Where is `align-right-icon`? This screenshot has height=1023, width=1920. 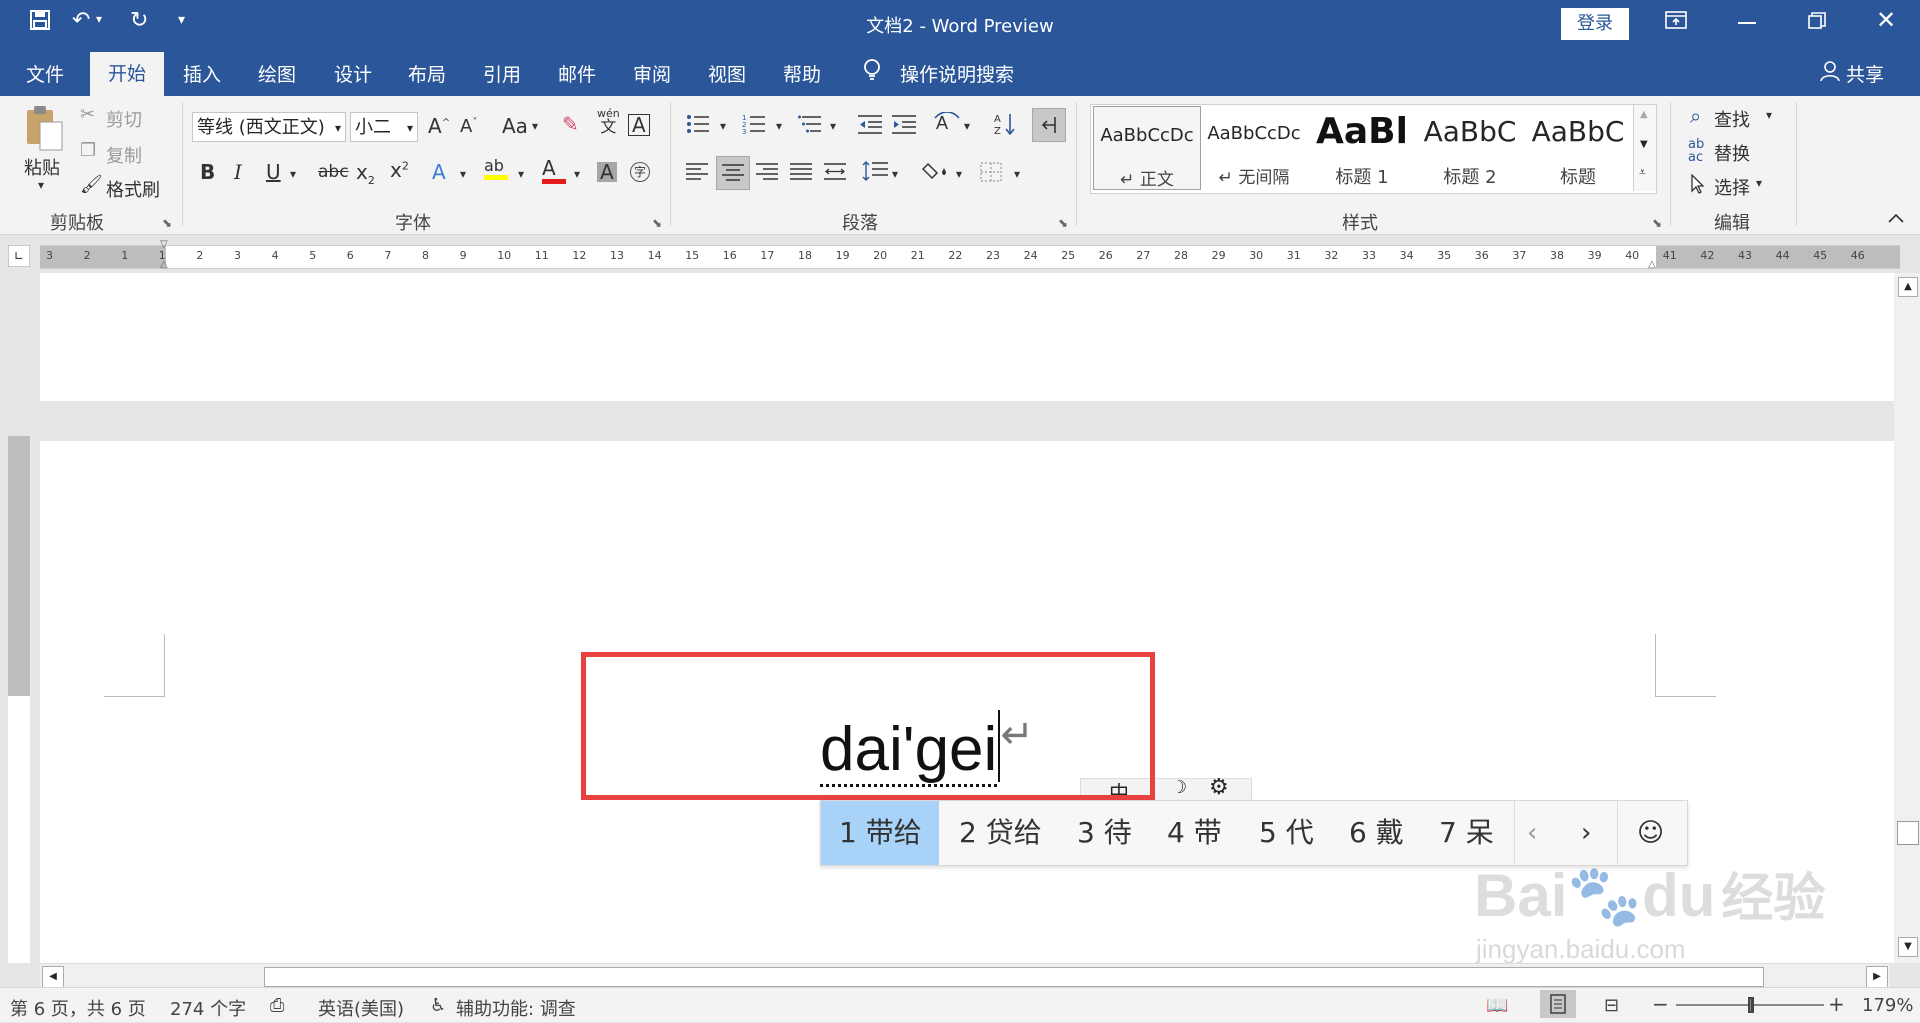 align-right-icon is located at coordinates (767, 173).